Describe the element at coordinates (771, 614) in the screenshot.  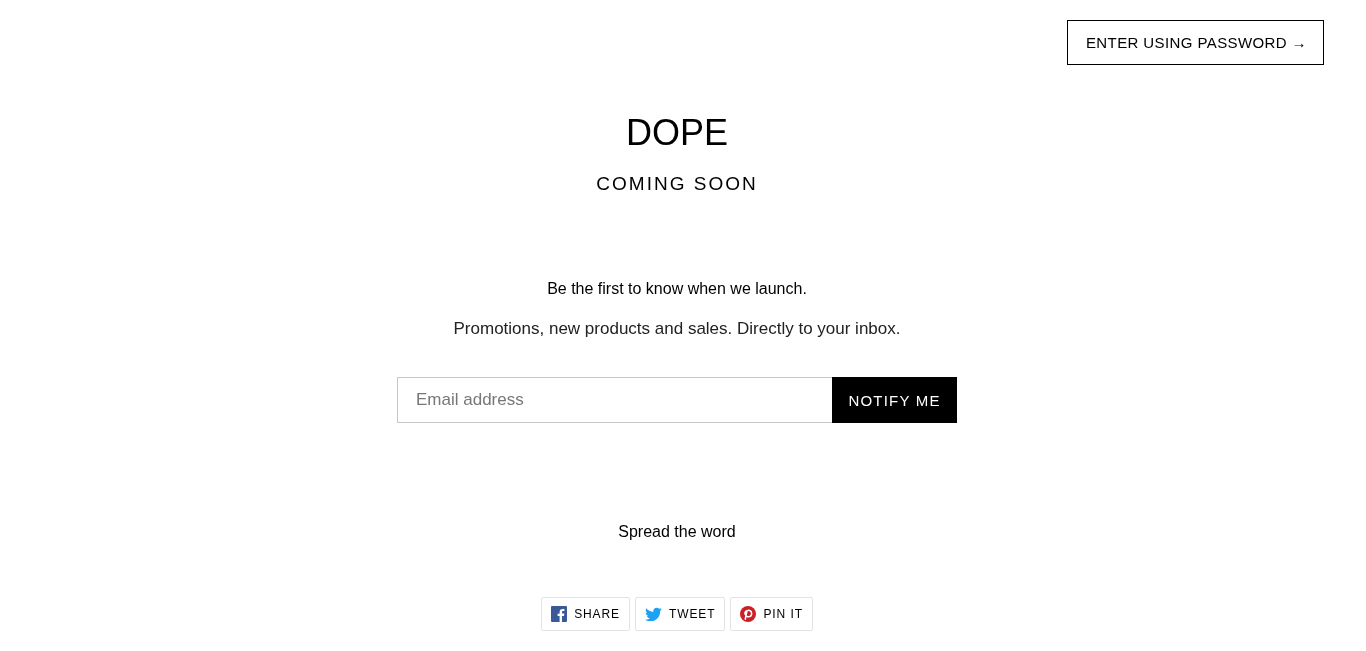
I see `pinterest-share-button: PIN IT` at that location.